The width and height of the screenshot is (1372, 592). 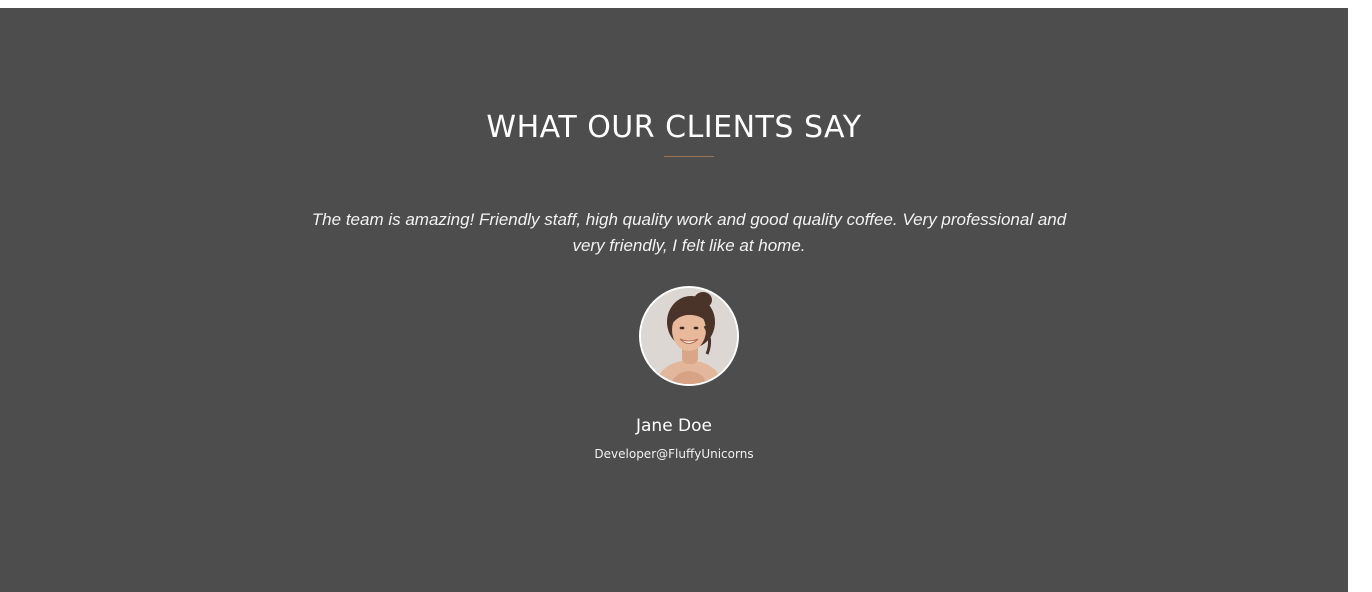 I want to click on client-avatar, so click(x=689, y=336).